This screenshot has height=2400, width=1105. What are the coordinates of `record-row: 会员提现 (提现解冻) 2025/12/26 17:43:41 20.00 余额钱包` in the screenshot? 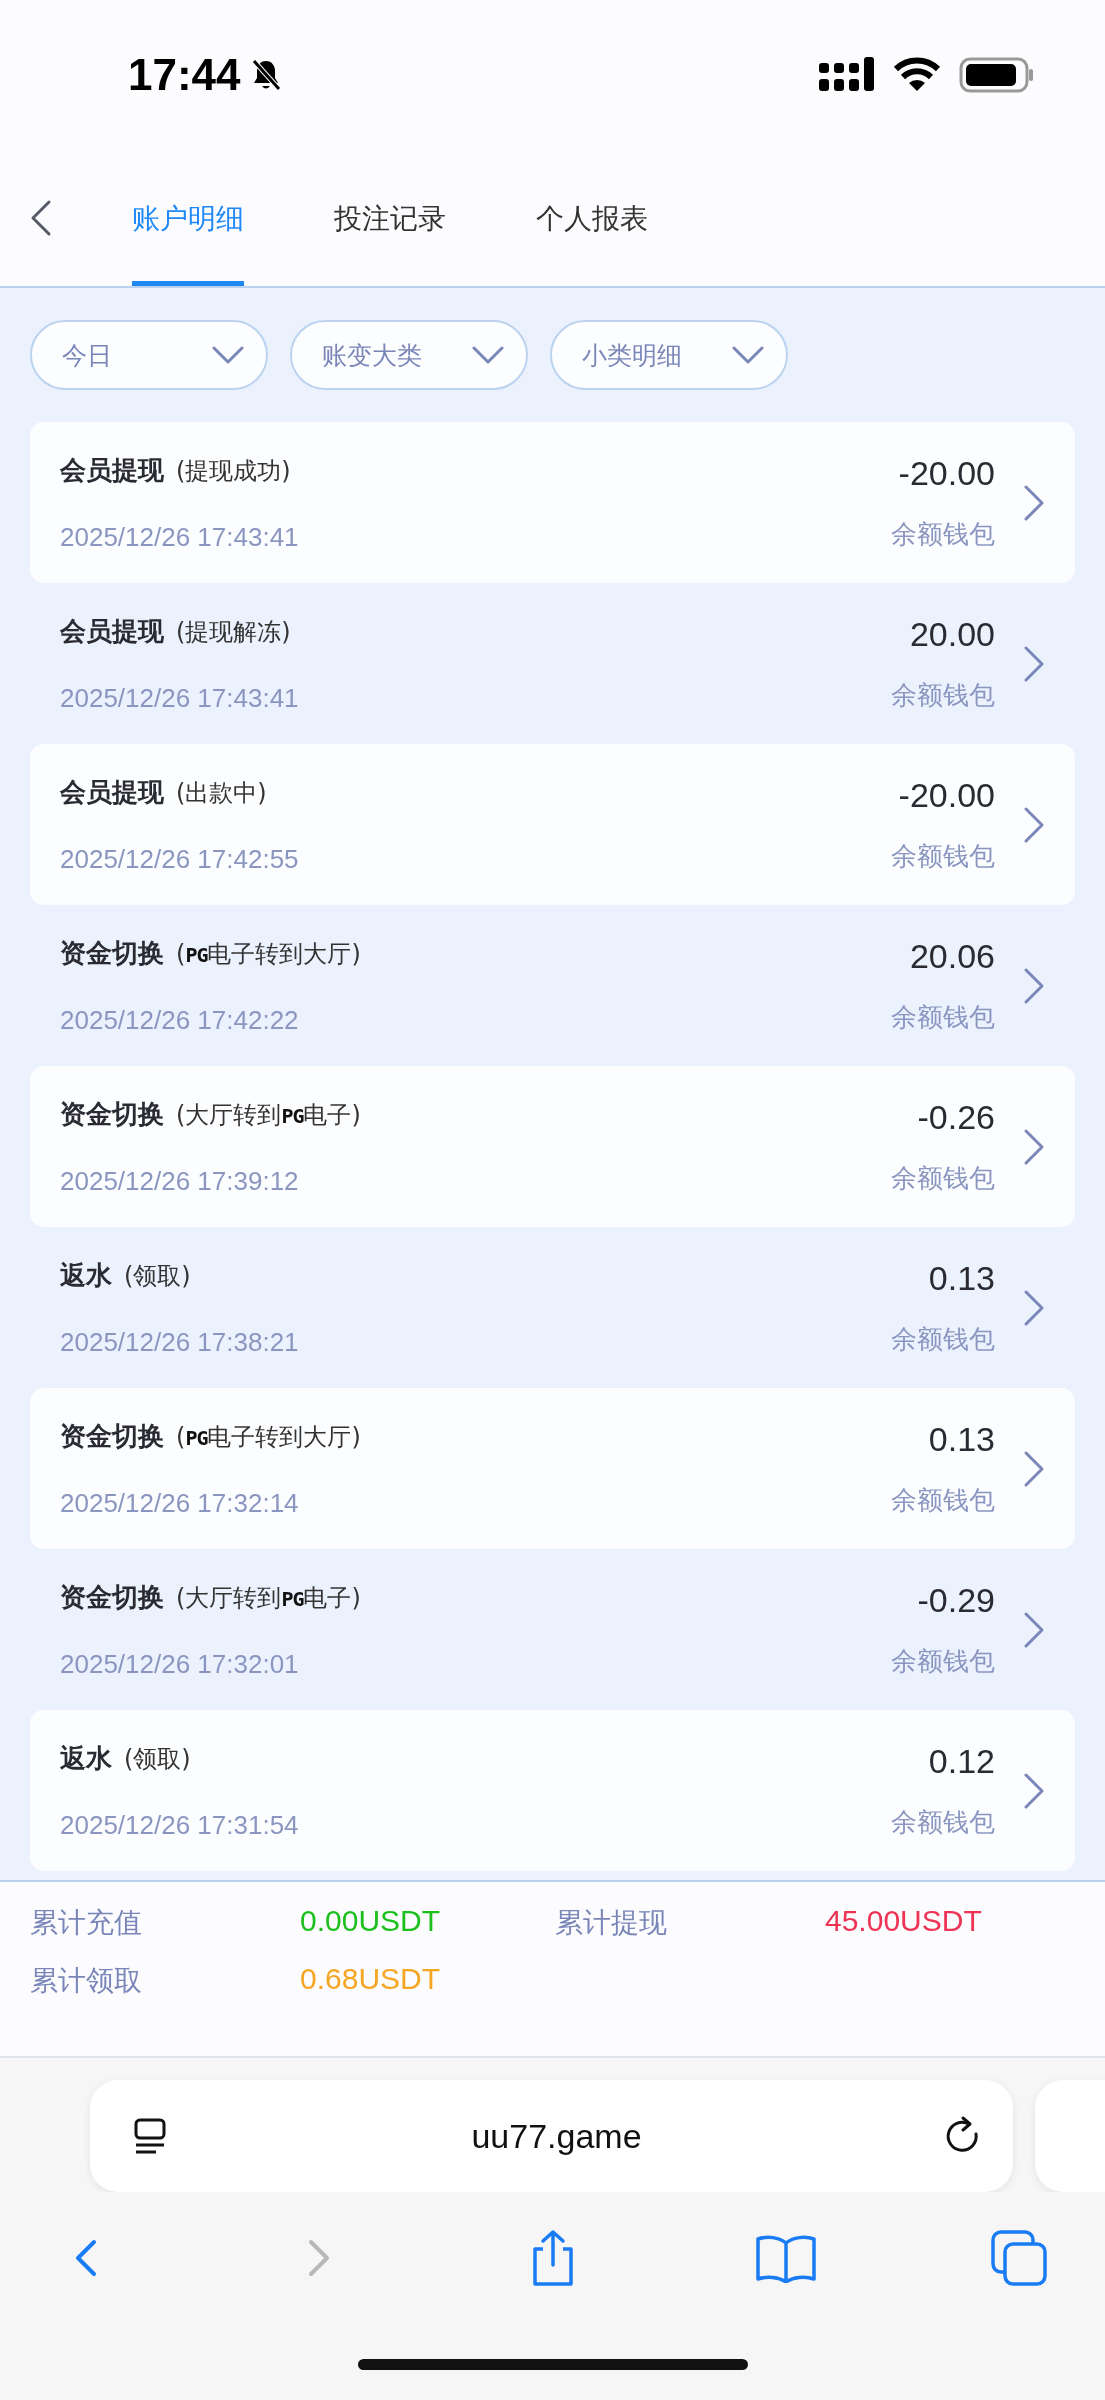 It's located at (552, 663).